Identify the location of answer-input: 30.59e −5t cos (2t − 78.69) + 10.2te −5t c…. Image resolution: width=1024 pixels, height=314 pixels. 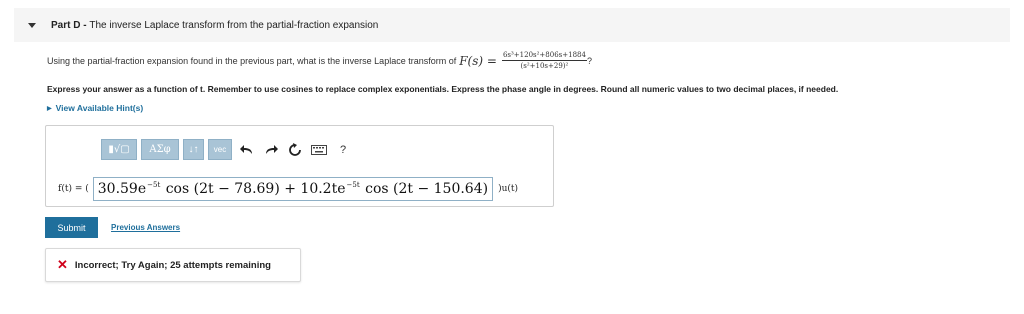
(293, 189).